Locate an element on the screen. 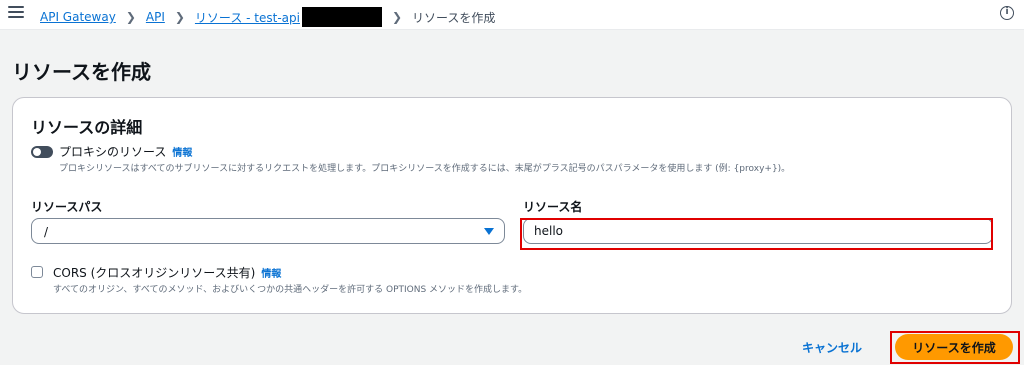 Image resolution: width=1024 pixels, height=365 pixels. cors-label: CORS (クロスオリジンリソース共有) 情報 is located at coordinates (167, 272).